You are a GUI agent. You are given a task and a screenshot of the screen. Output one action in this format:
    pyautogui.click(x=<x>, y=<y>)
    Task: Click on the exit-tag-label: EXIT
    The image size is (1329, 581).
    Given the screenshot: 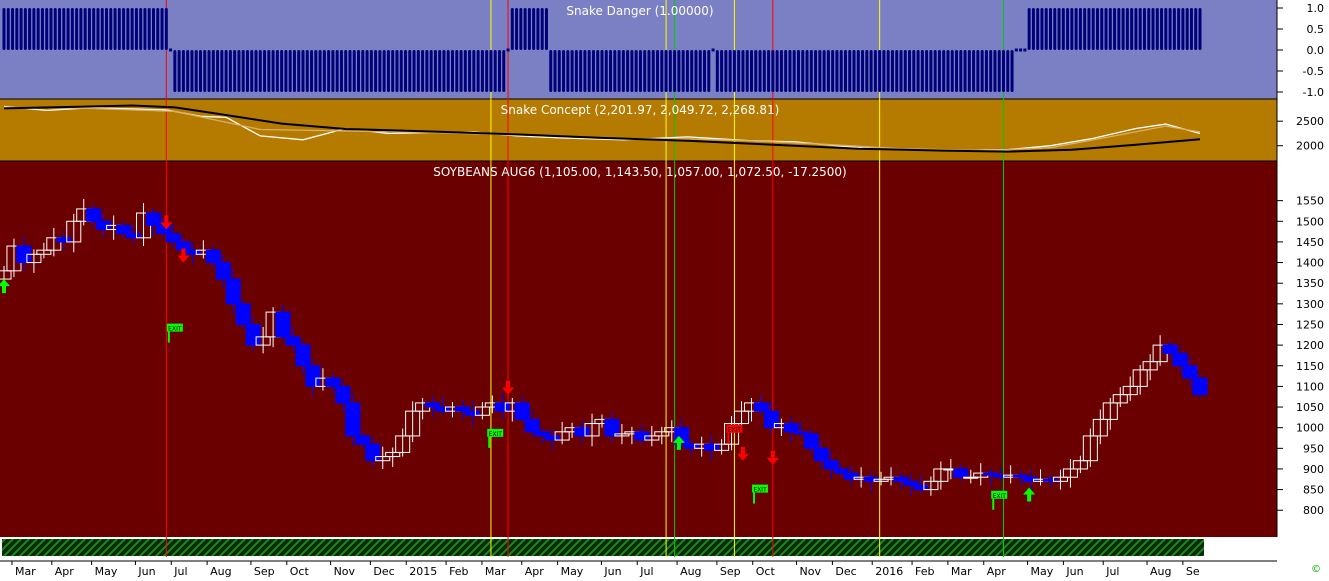 What is the action you would take?
    pyautogui.click(x=735, y=430)
    